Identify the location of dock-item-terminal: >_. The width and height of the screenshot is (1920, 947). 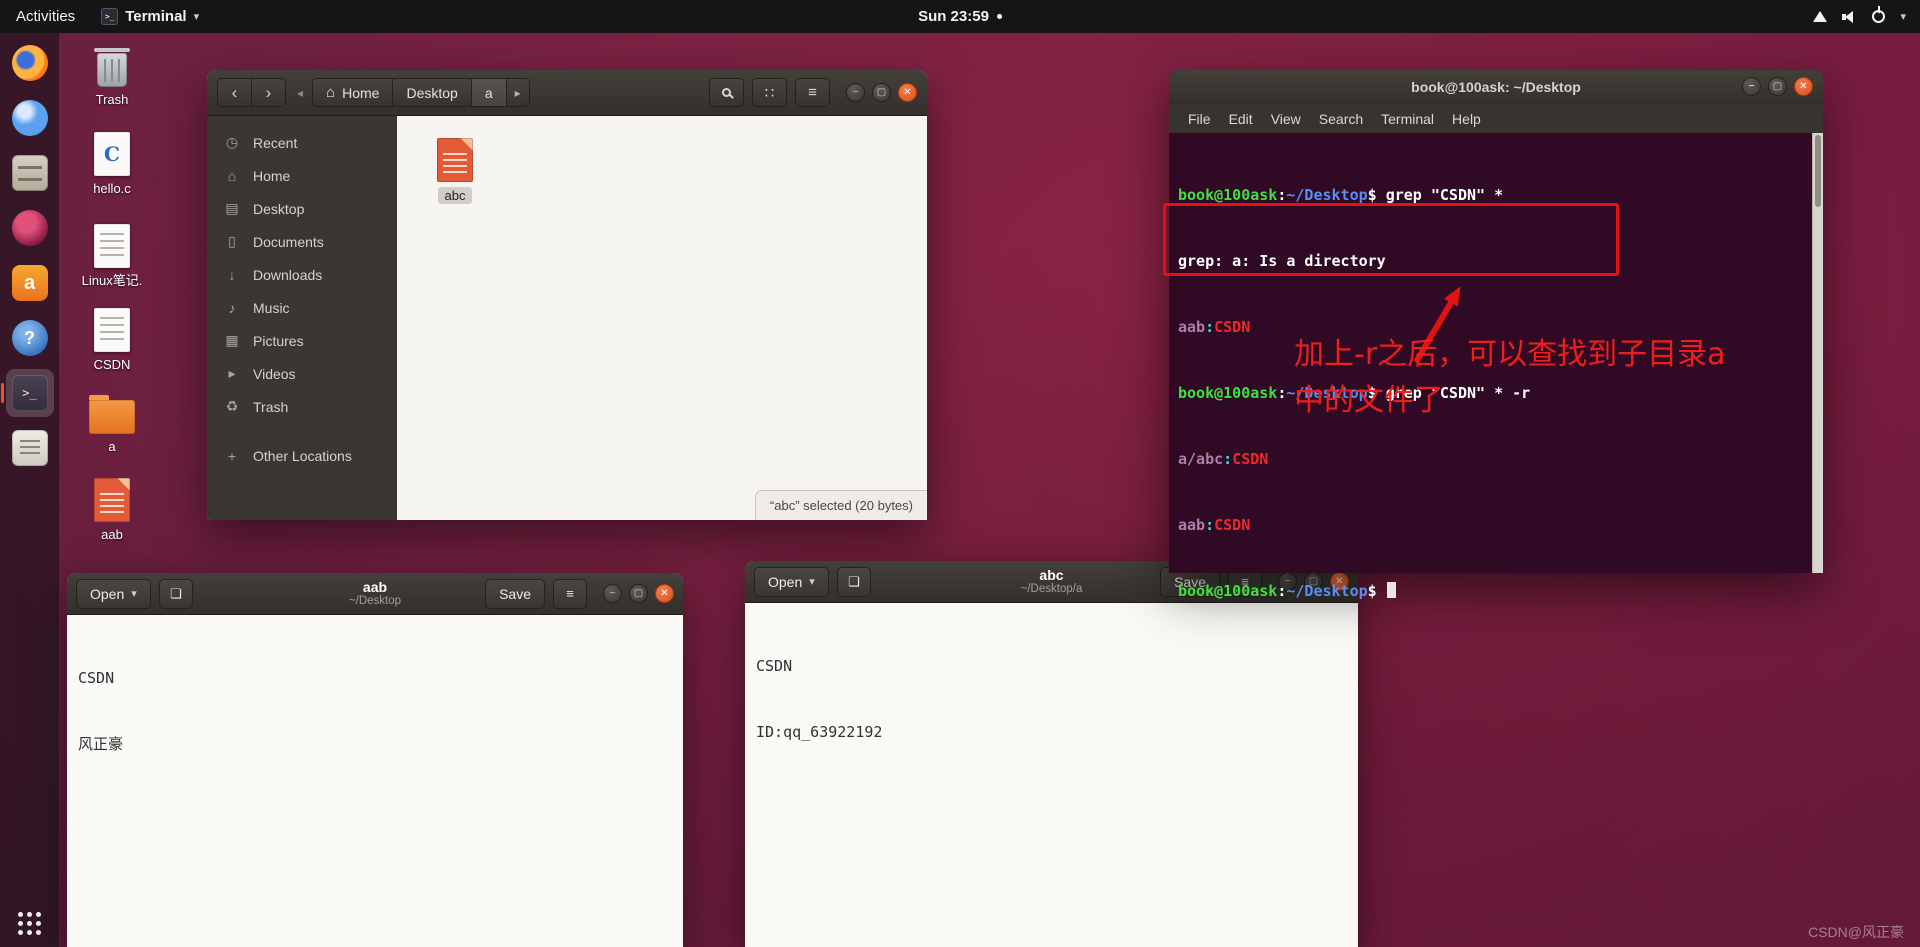
(27, 393).